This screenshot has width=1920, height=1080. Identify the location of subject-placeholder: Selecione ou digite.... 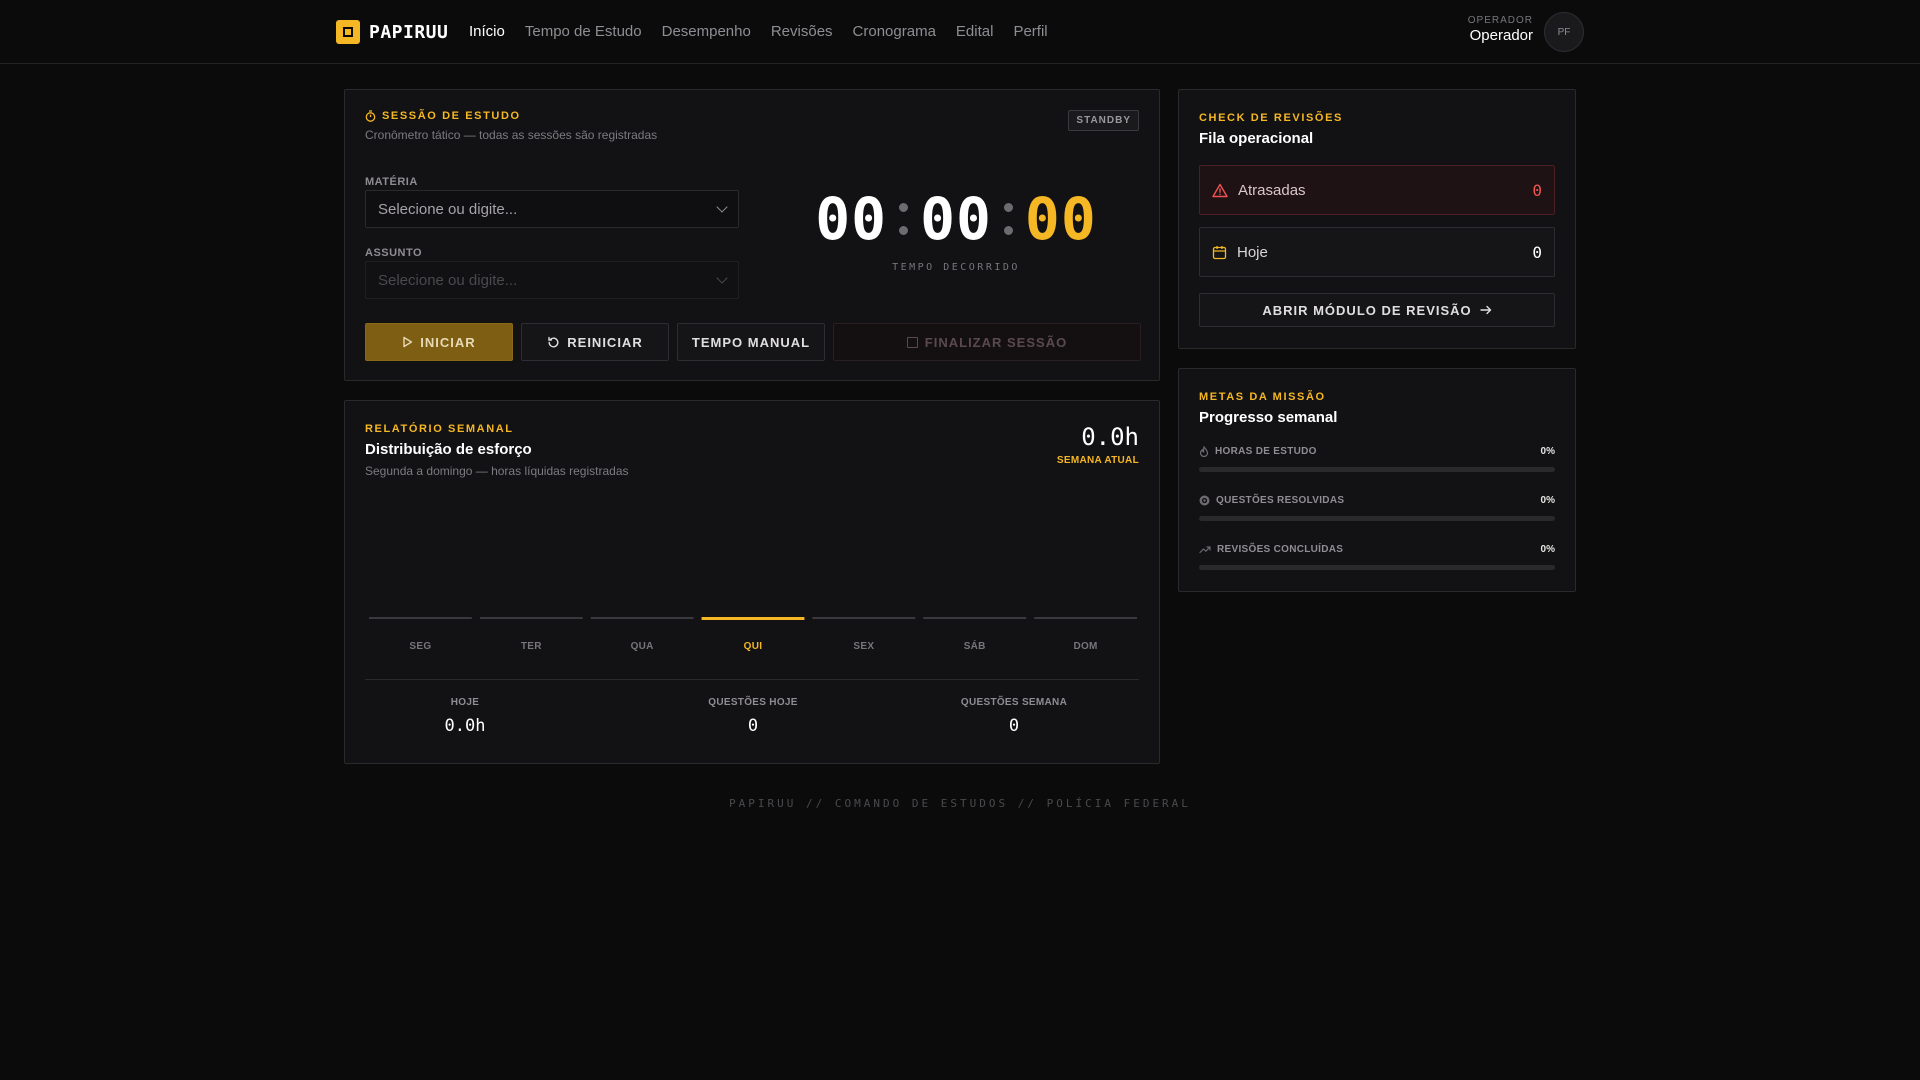
(448, 209).